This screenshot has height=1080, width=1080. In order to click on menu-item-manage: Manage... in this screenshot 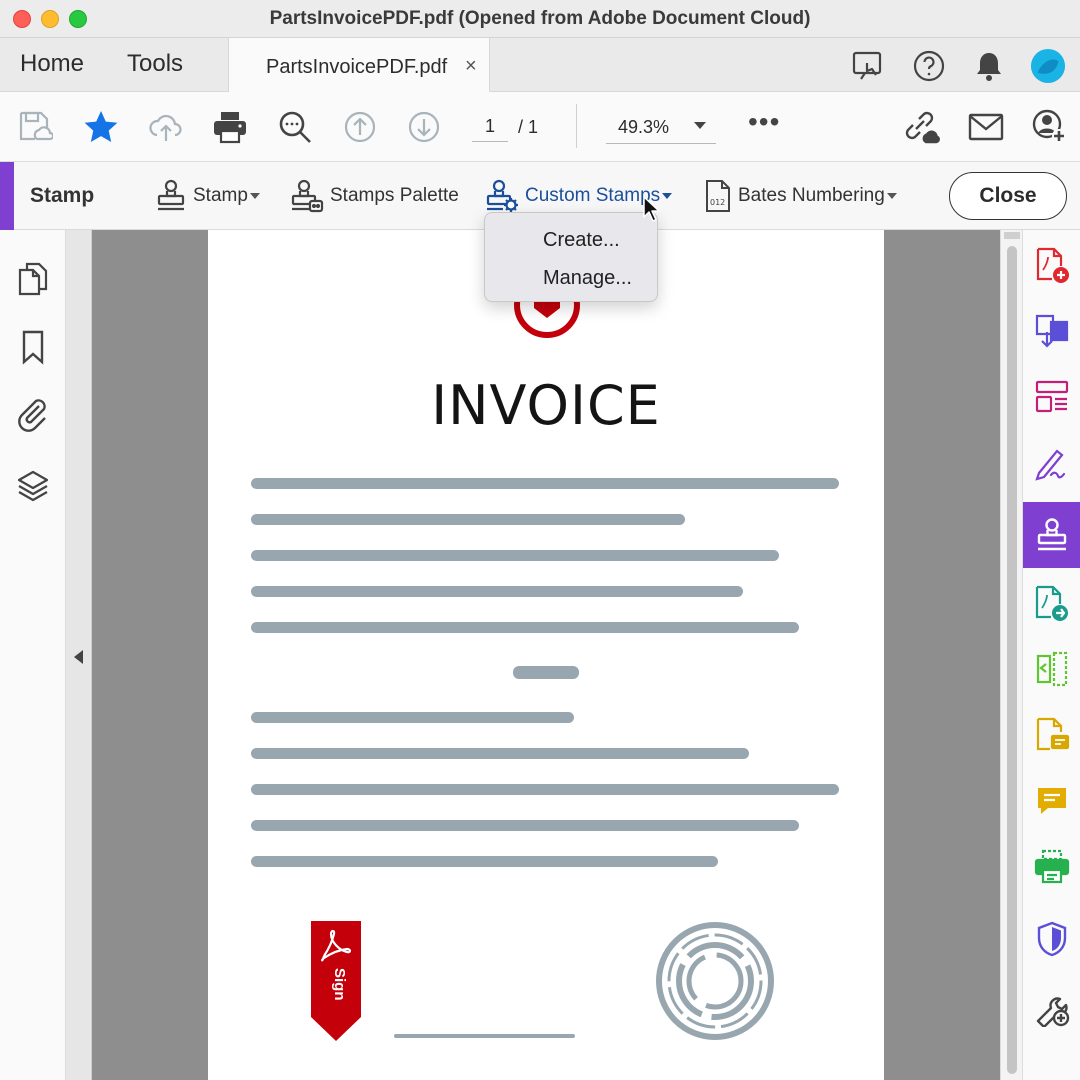, I will do `click(587, 278)`.